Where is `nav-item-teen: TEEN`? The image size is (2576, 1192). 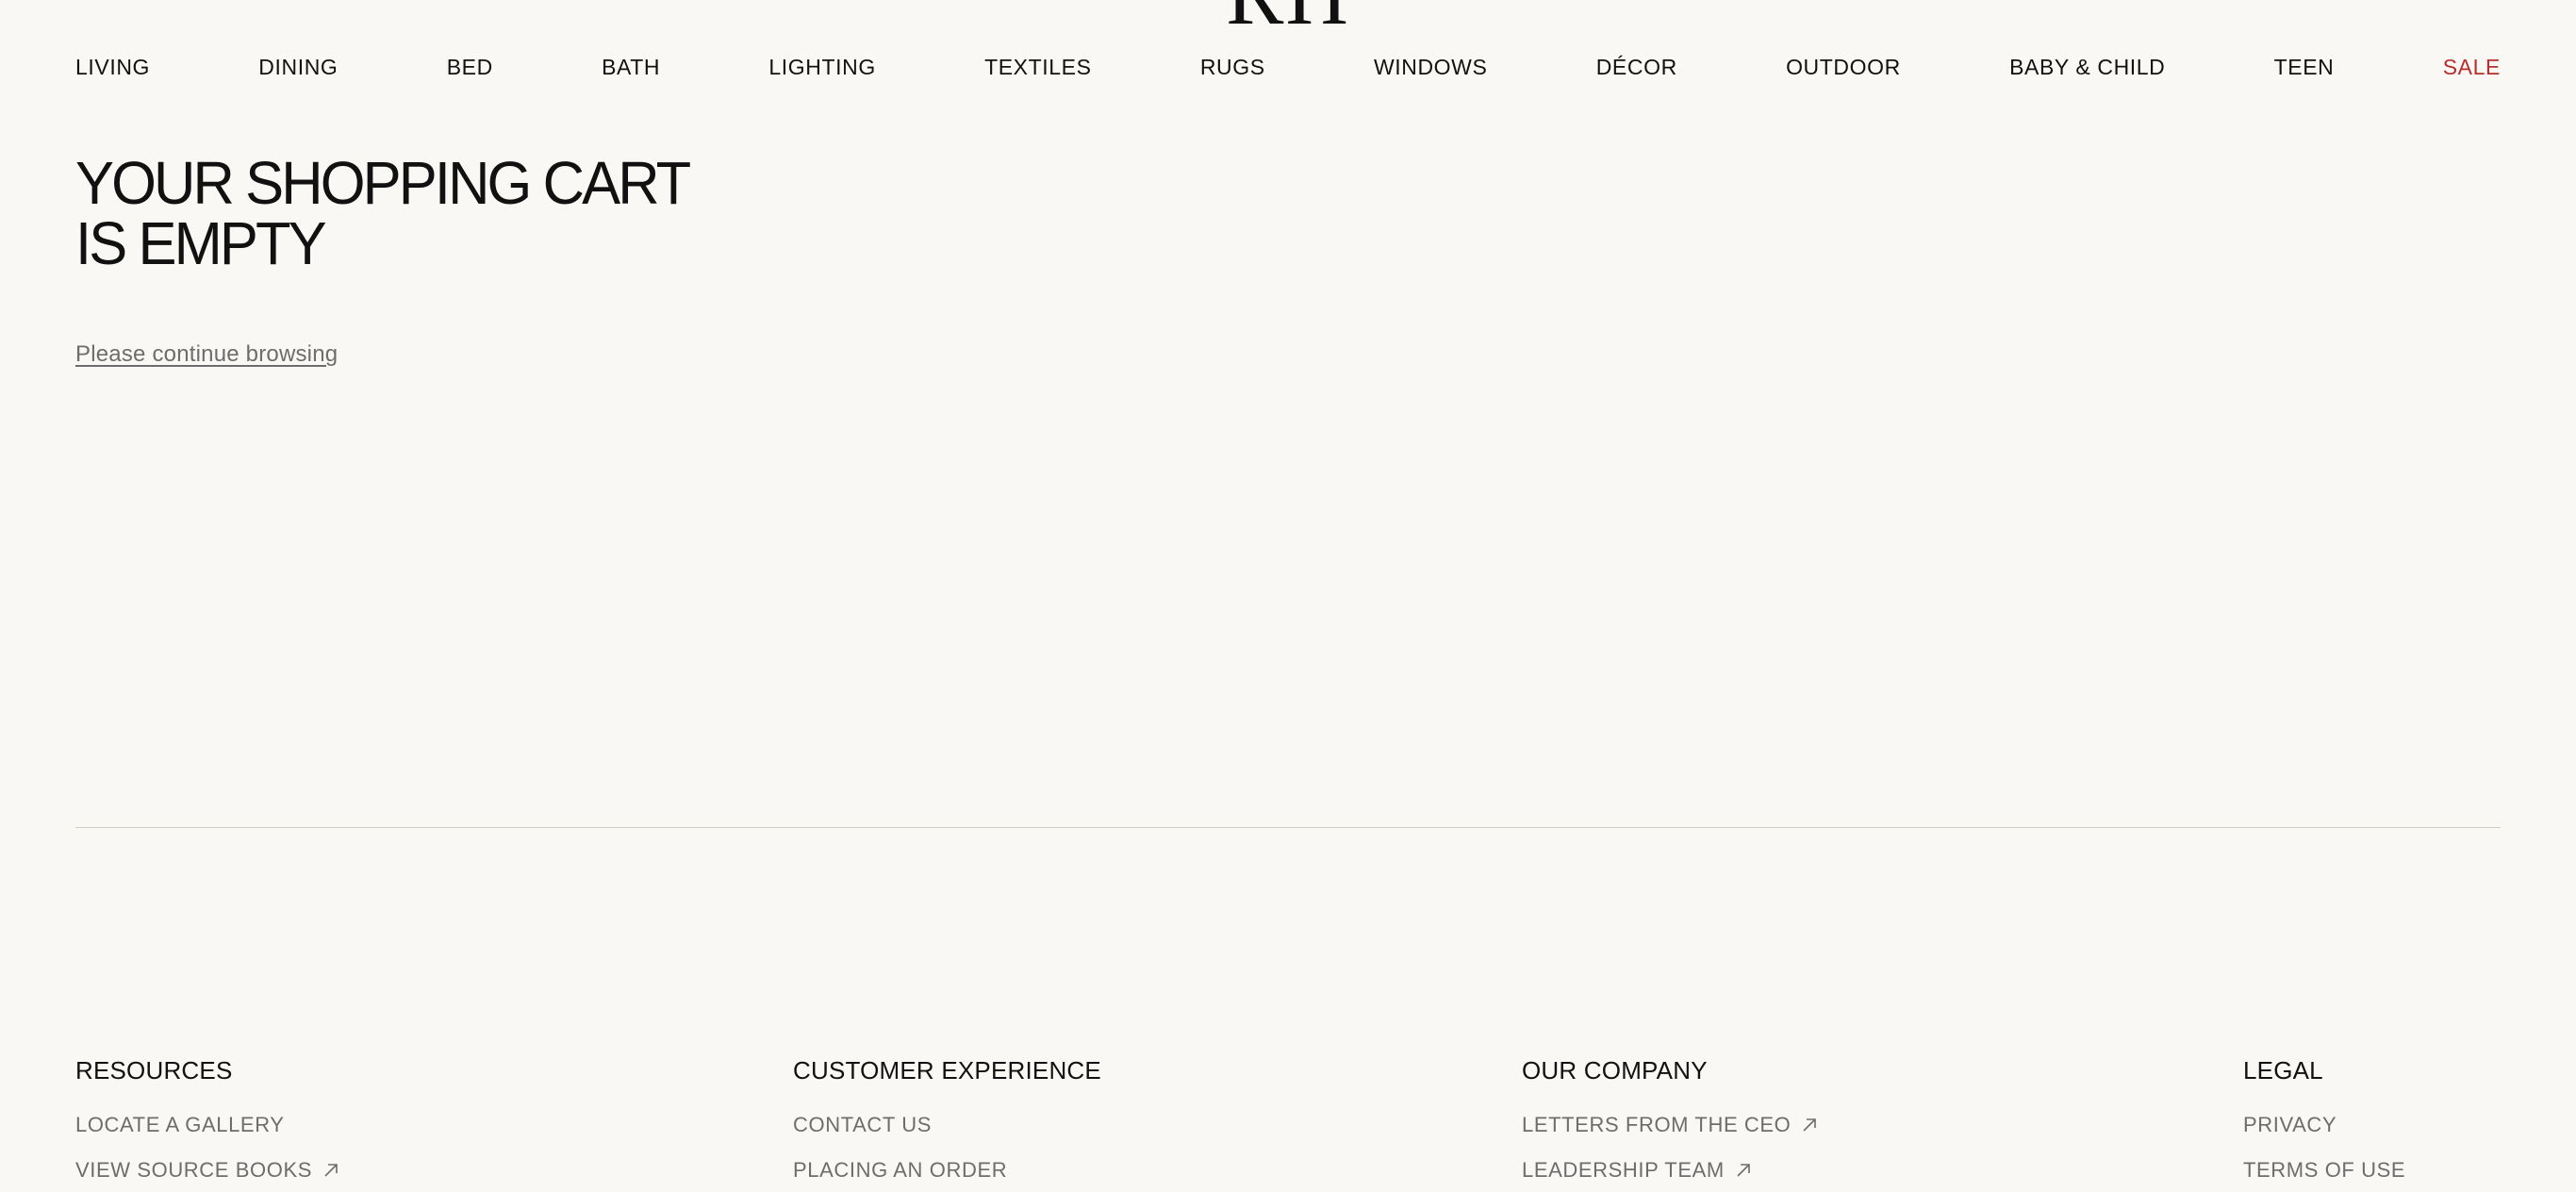 nav-item-teen: TEEN is located at coordinates (2304, 67).